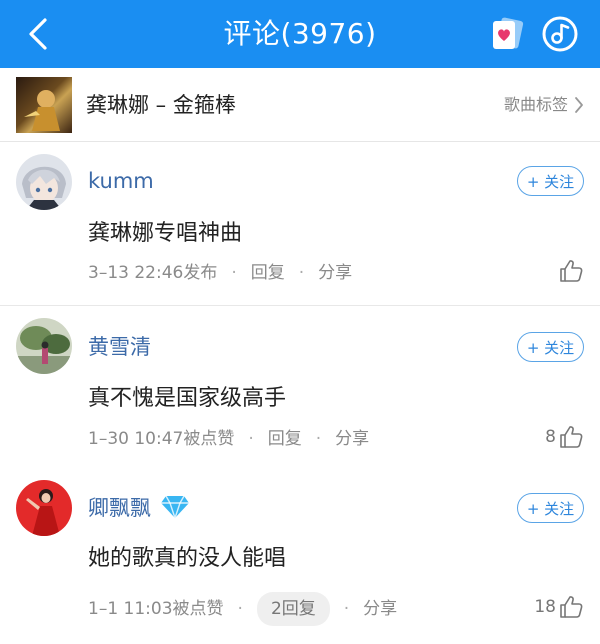 This screenshot has height=644, width=600. What do you see at coordinates (119, 508) in the screenshot?
I see `user-name: 卿飘飘` at bounding box center [119, 508].